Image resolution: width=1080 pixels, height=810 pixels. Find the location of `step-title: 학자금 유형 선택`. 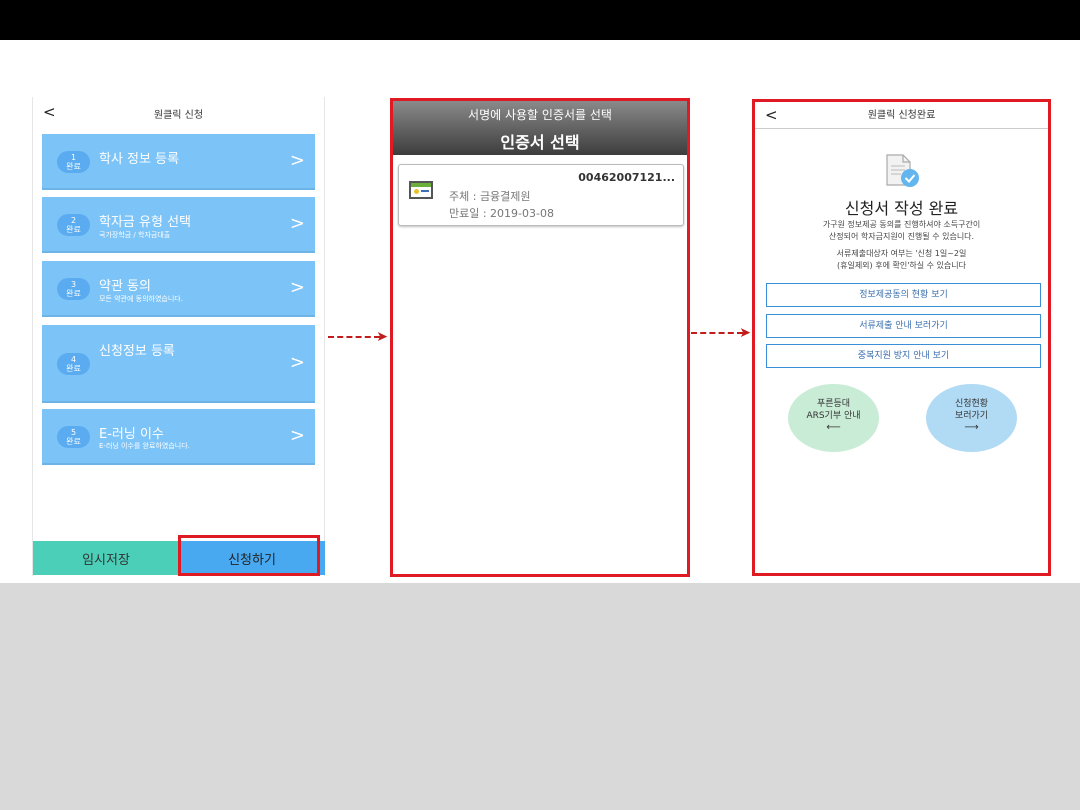

step-title: 학자금 유형 선택 is located at coordinates (145, 222).